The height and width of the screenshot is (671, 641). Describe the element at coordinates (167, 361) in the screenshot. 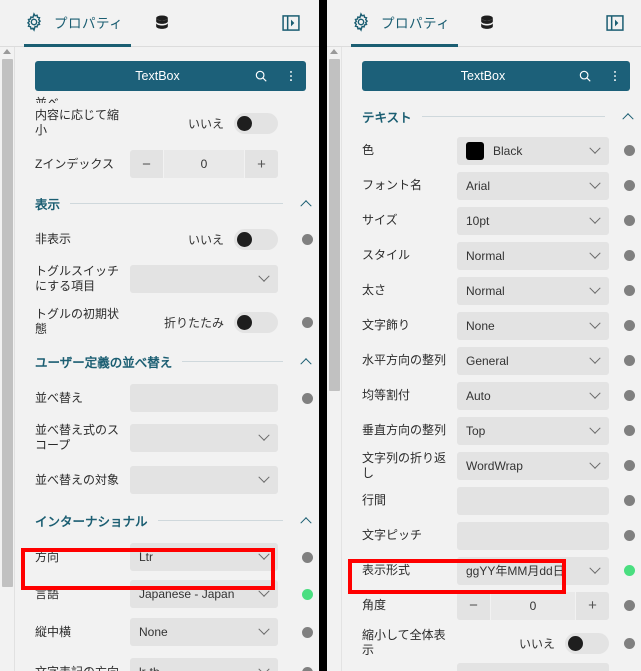

I see `group-header: ユーザー定義の並べ替え` at that location.